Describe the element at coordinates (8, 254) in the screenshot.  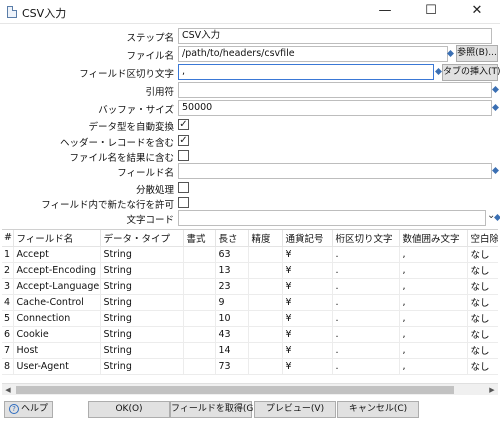
I see `table-cell: 1` at that location.